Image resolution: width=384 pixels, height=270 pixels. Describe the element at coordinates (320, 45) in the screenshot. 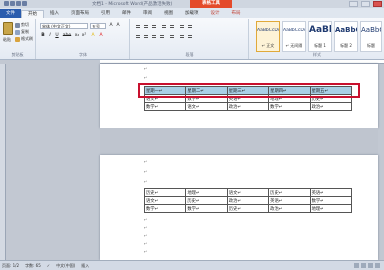

I see `style-heading-1-name: 标题 1` at that location.